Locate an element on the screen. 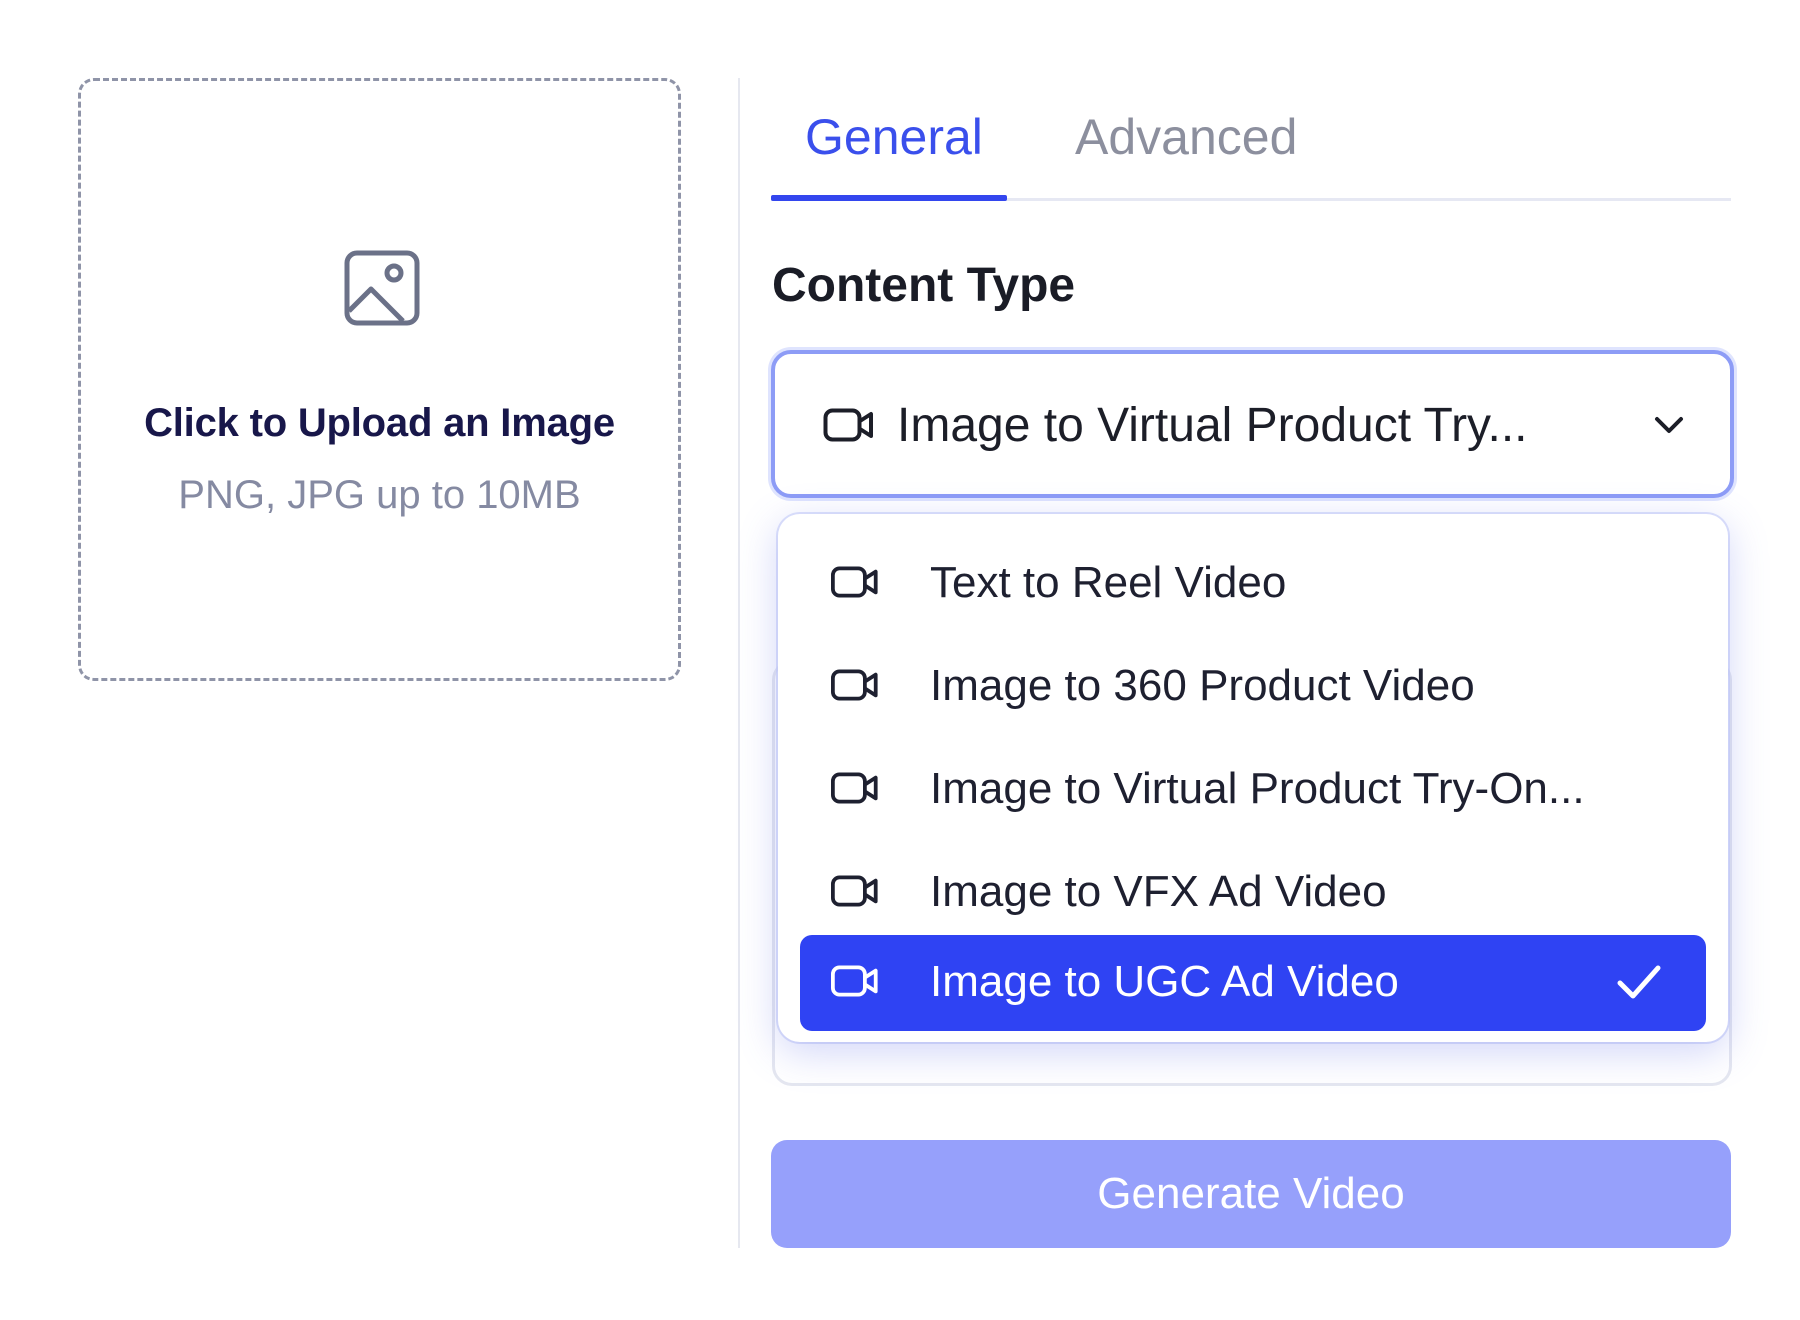 The image size is (1800, 1320). dropdown-option-label: Image to UGC Ad Video is located at coordinates (1164, 981).